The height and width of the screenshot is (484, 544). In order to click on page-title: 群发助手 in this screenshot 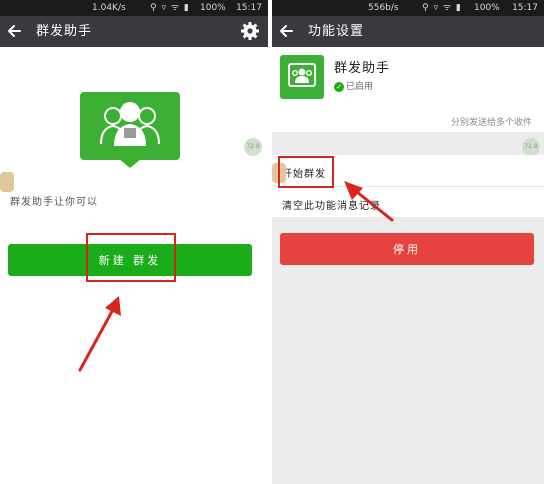, I will do `click(64, 31)`.